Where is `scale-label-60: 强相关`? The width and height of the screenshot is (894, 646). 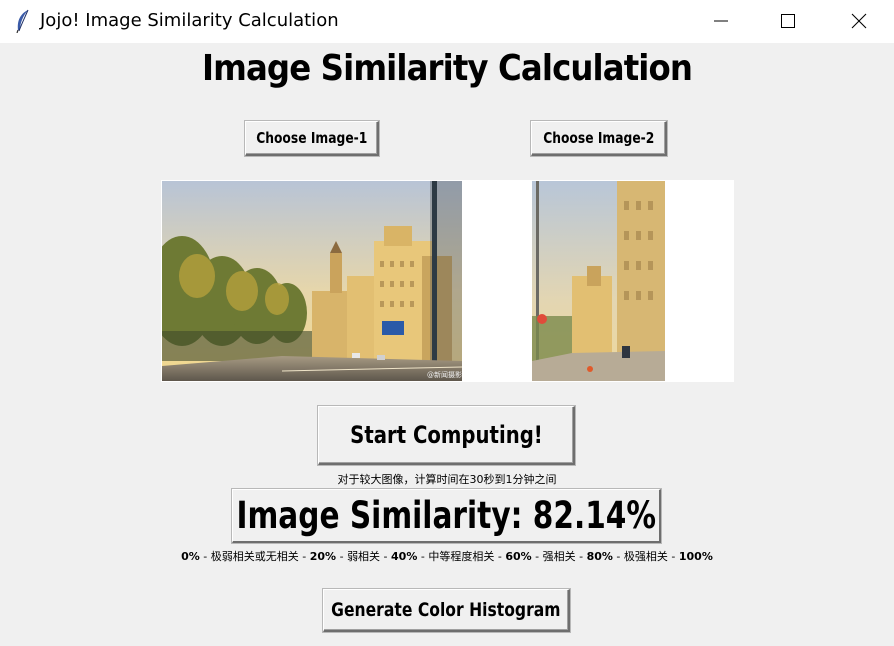
scale-label-60: 强相关 is located at coordinates (559, 556).